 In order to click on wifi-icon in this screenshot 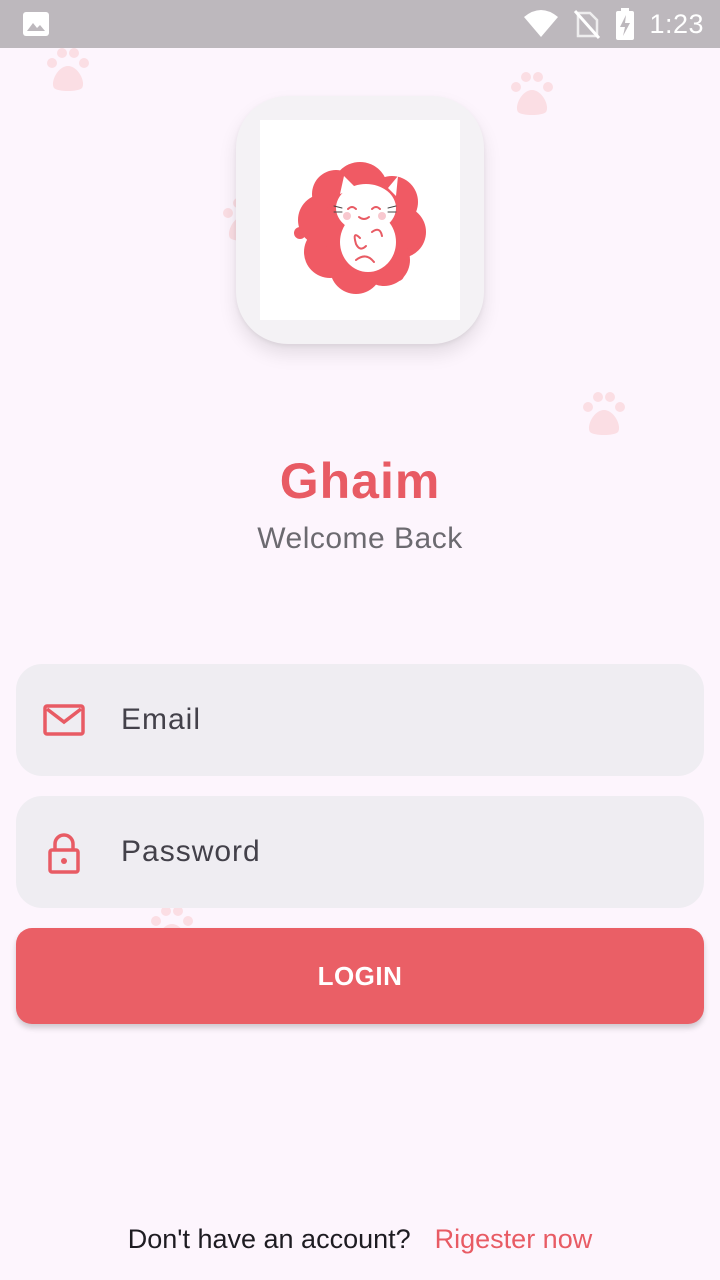, I will do `click(541, 23)`.